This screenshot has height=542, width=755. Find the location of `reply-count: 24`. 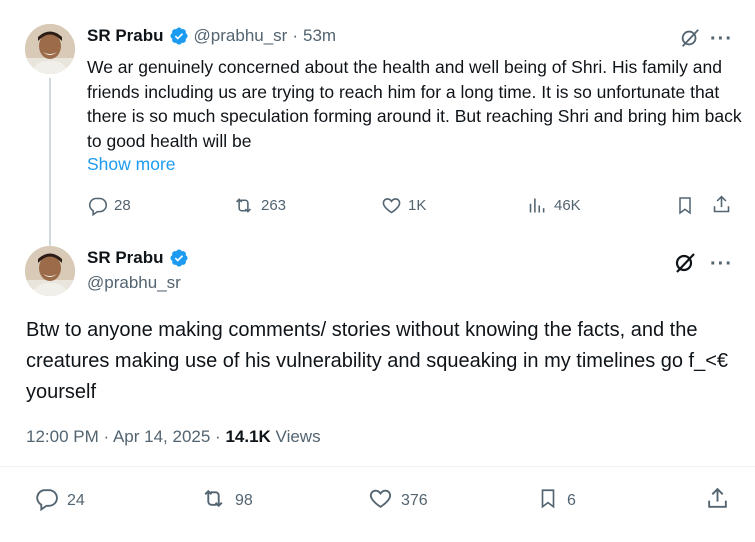

reply-count: 24 is located at coordinates (76, 500).